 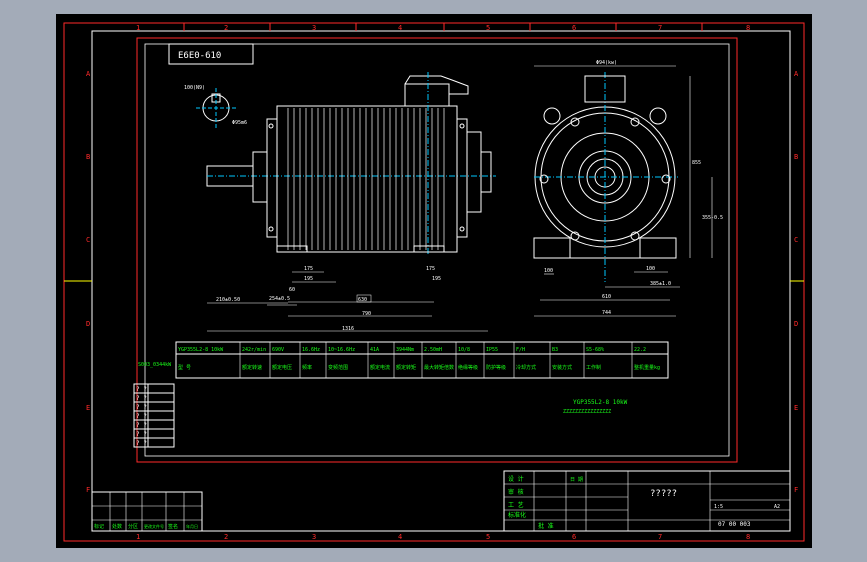 I want to click on dim-195: 195, so click(x=308, y=279).